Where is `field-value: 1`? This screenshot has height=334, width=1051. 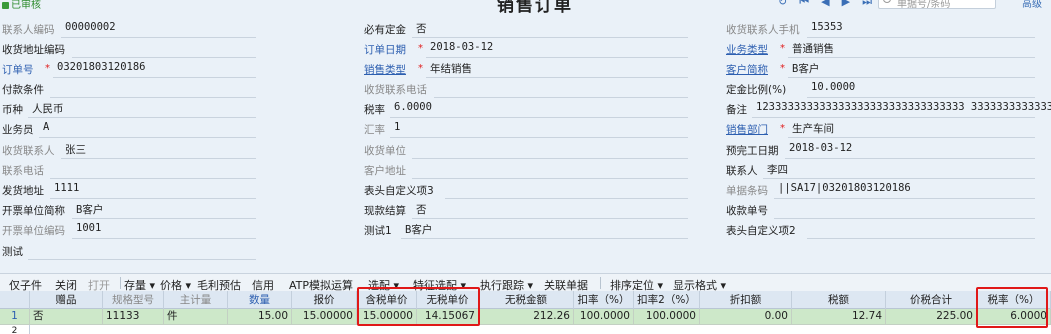 field-value: 1 is located at coordinates (397, 127).